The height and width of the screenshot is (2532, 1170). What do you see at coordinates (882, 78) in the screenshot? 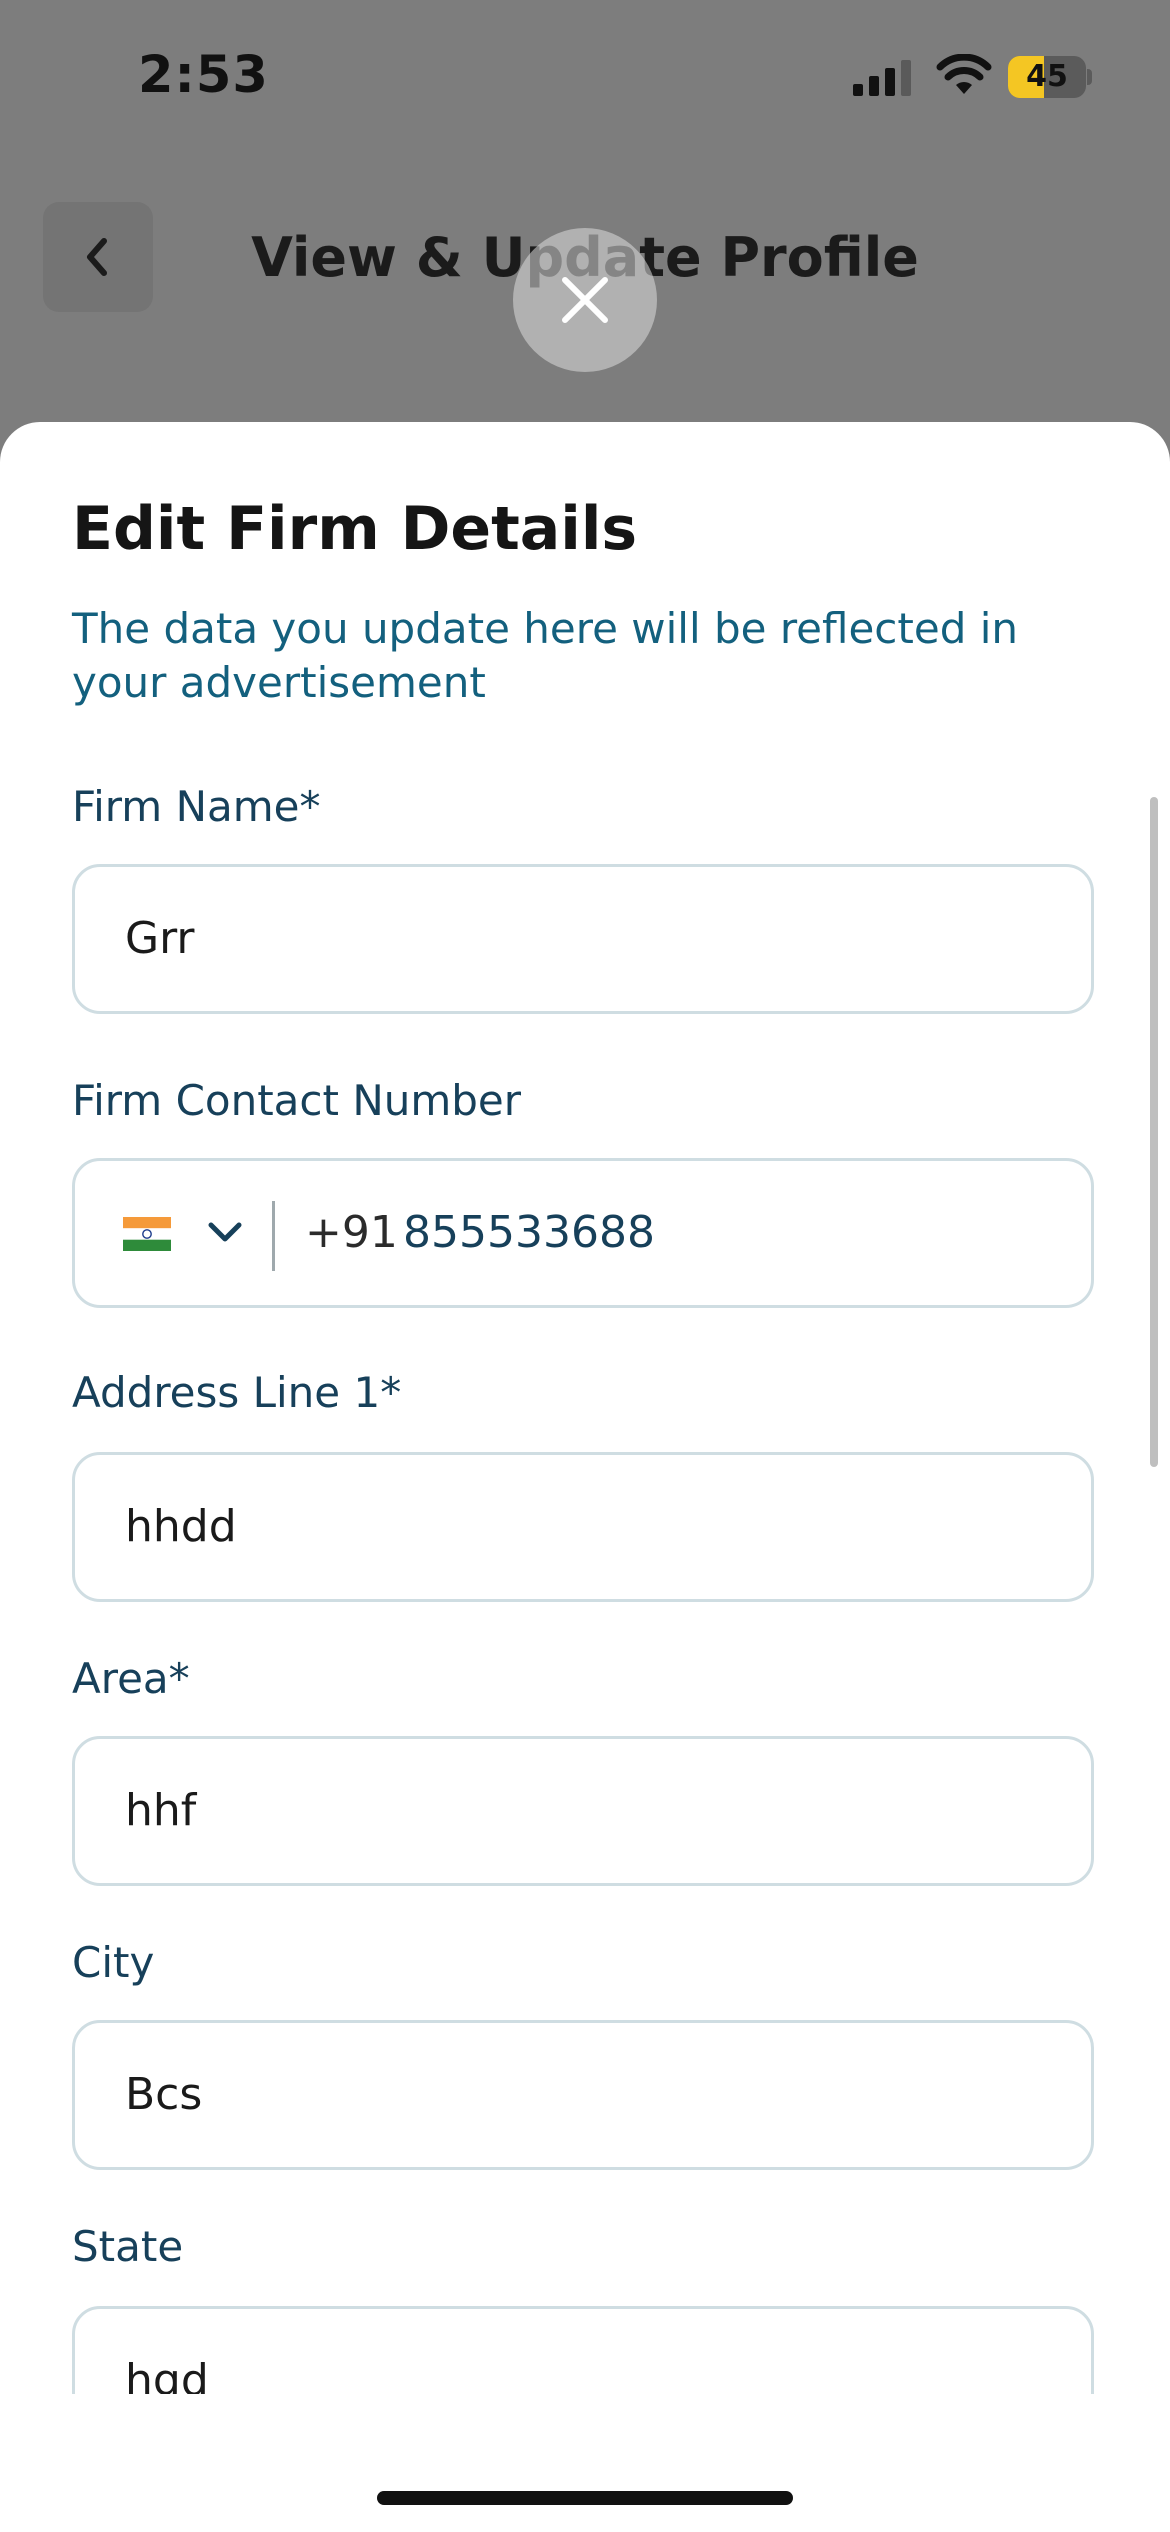
I see `signal-icon` at bounding box center [882, 78].